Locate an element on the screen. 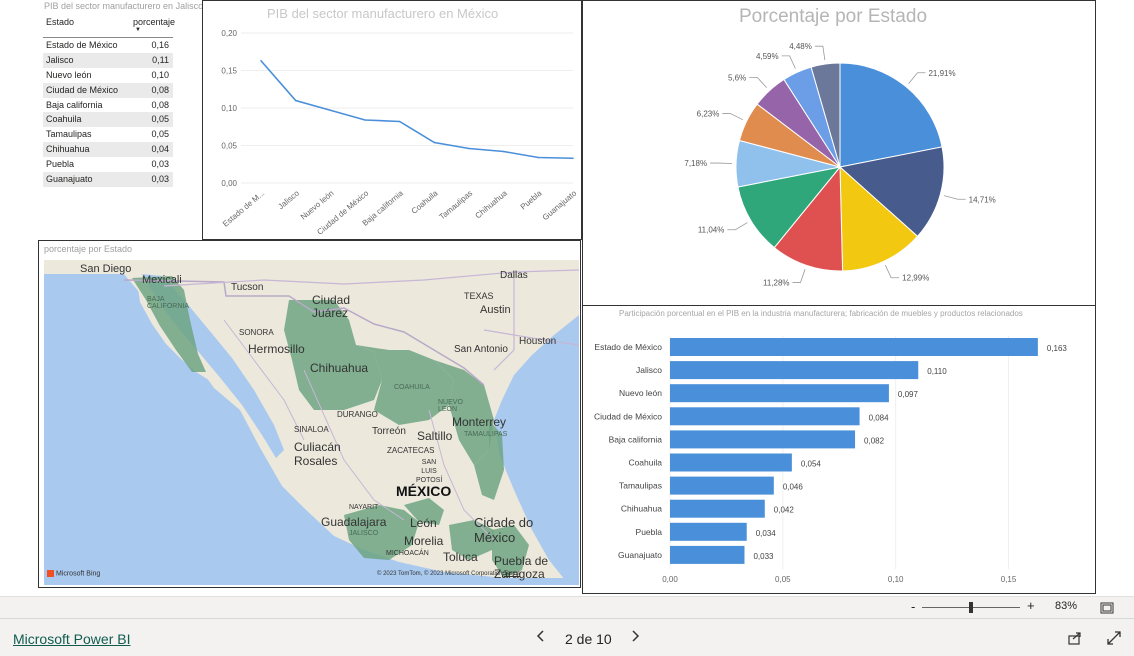  table-row: Estado de México0,16 is located at coordinates (108, 45).